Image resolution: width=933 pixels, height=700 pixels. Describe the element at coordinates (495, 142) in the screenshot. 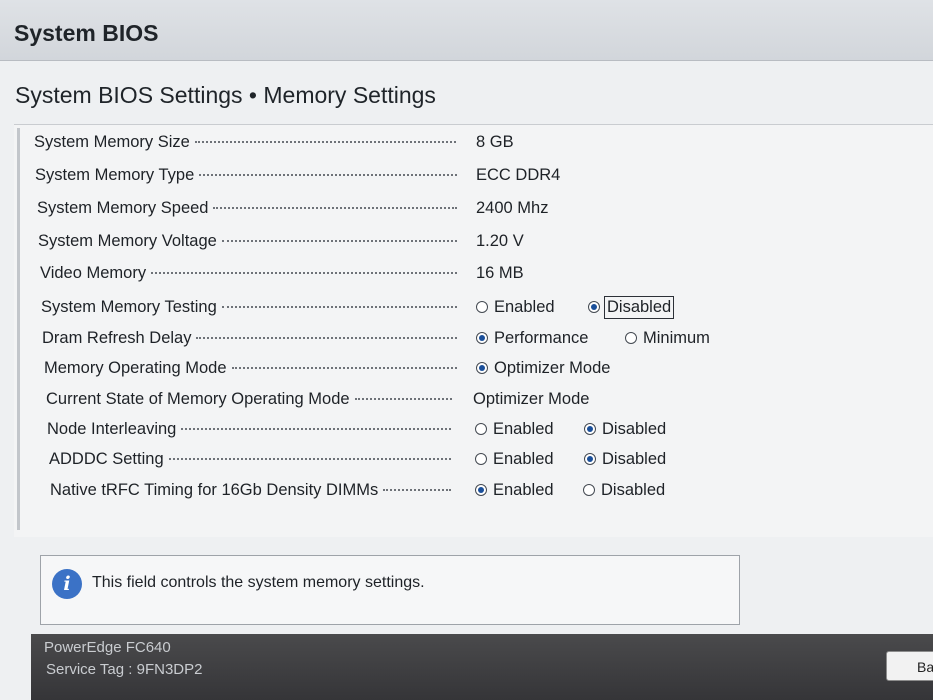

I see `setting-value: 8 GB` at that location.